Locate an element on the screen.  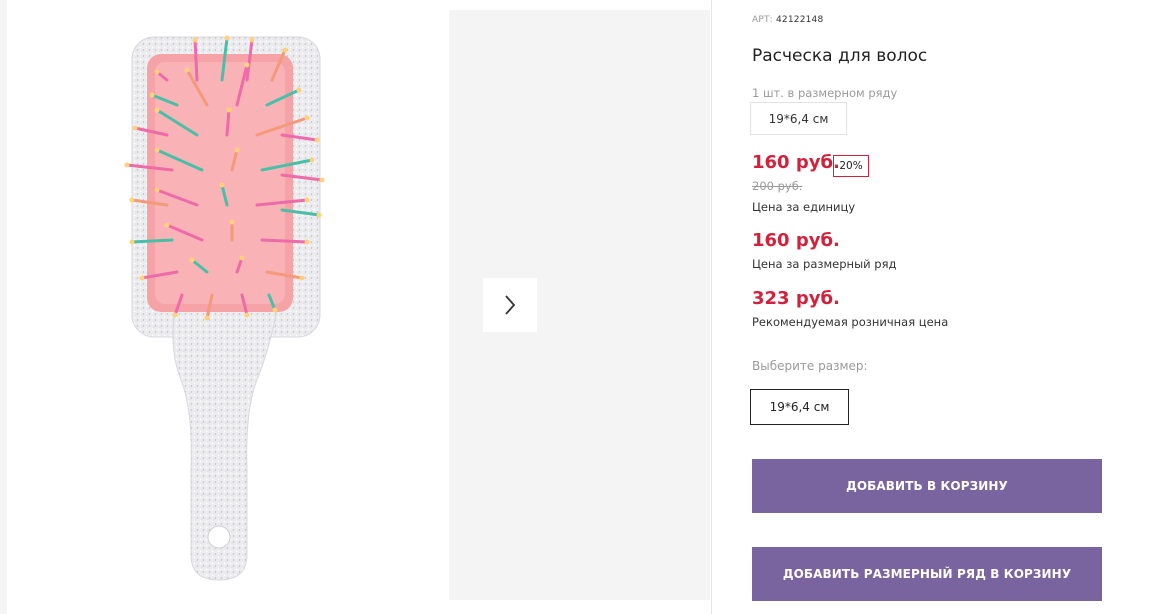
row-price: 160 руб. is located at coordinates (796, 240).